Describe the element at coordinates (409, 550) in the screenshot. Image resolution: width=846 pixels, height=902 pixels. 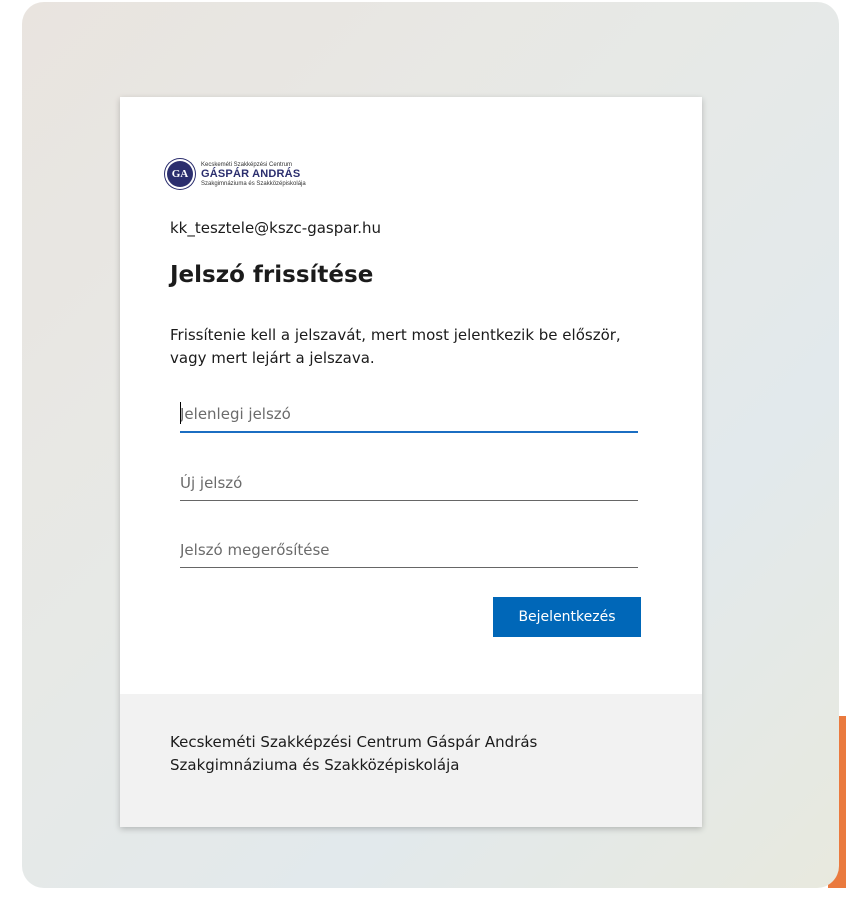
I see `confirm-password-input` at that location.